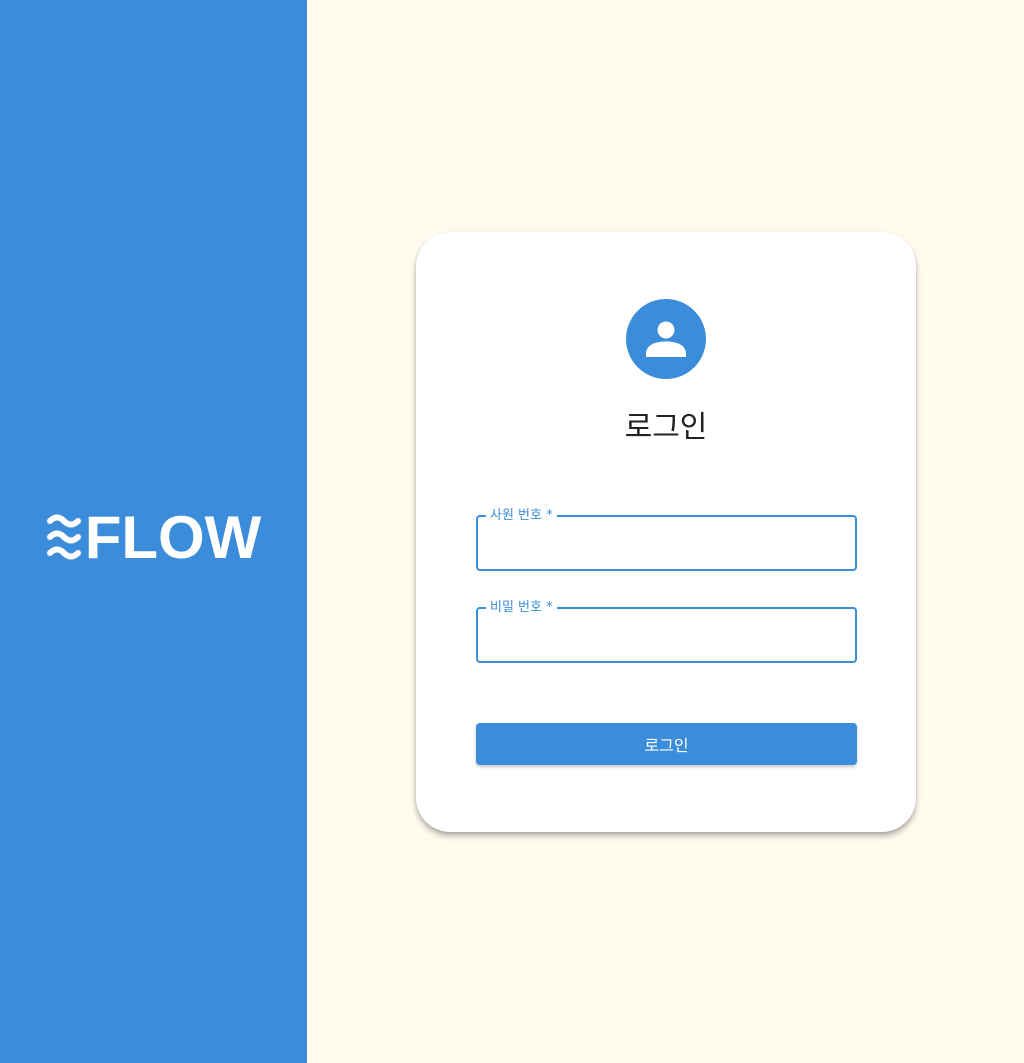  I want to click on avatar, so click(666, 339).